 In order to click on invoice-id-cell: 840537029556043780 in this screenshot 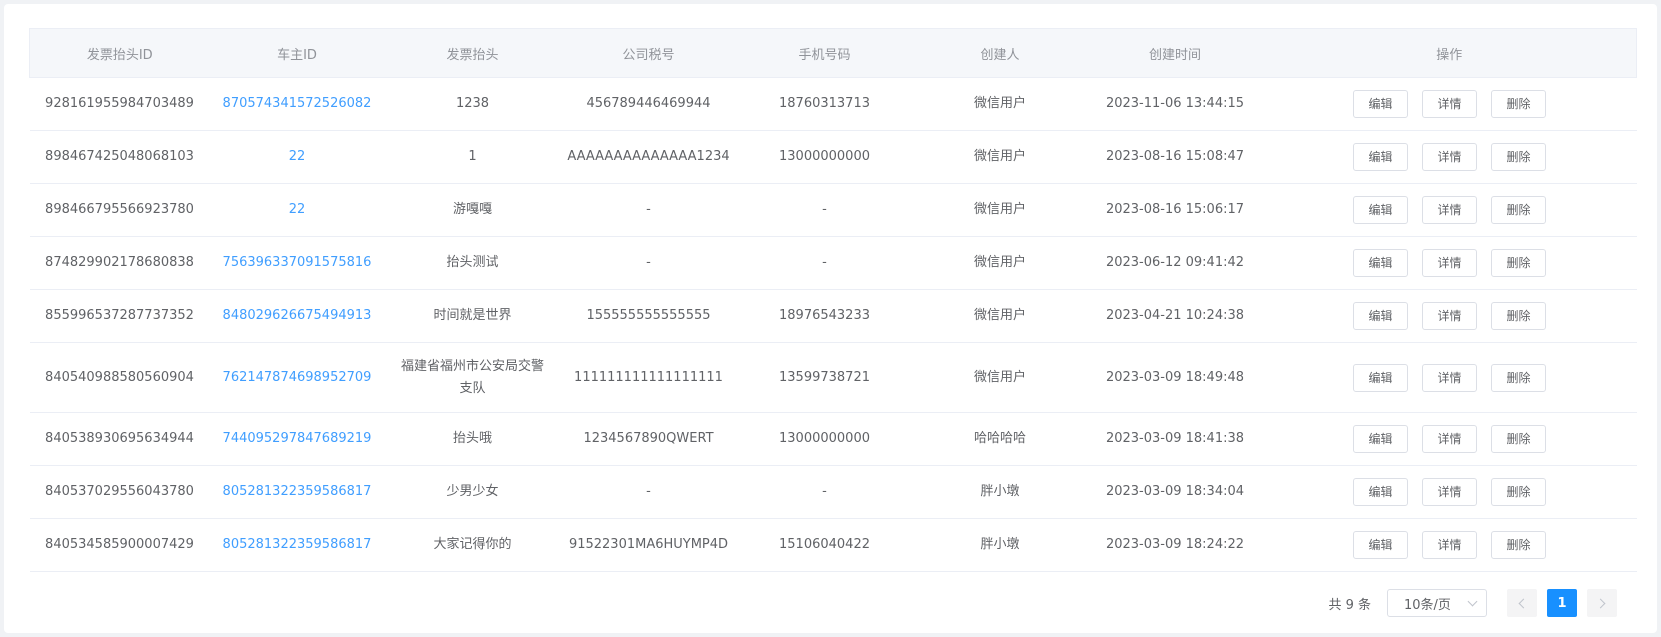, I will do `click(119, 492)`.